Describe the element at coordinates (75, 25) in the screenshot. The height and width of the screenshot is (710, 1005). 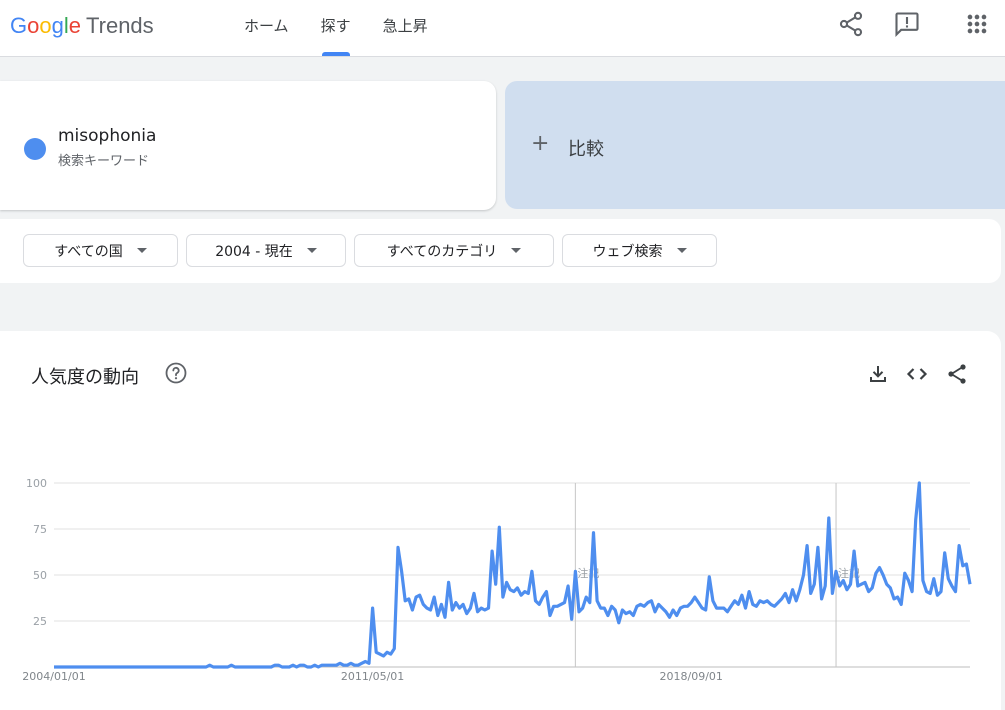
I see `logo-letter: e` at that location.